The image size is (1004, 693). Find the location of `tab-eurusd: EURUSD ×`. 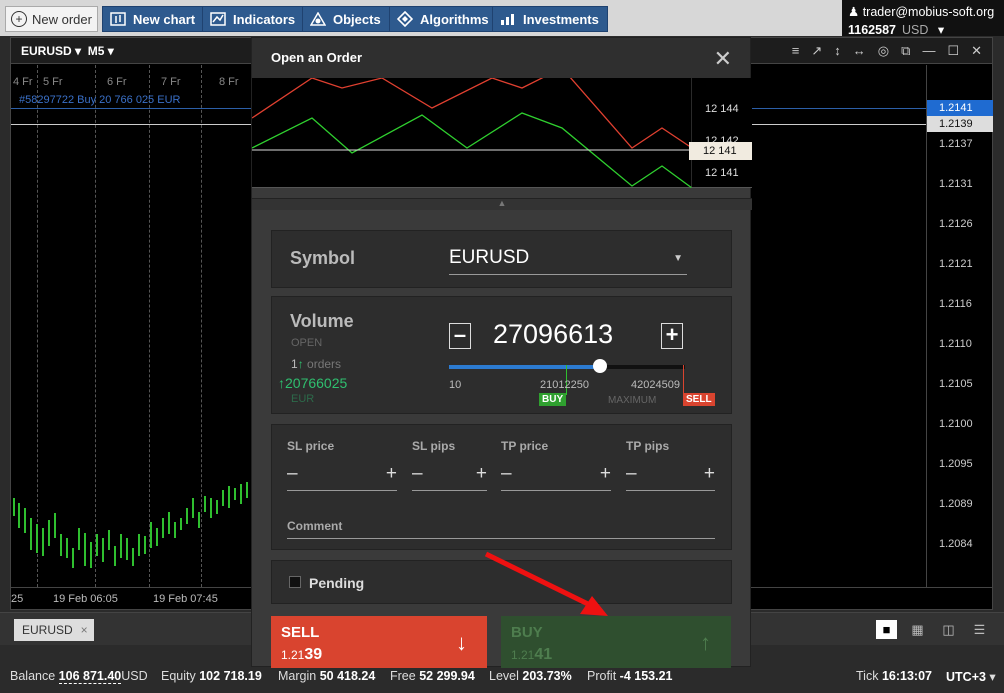

tab-eurusd: EURUSD × is located at coordinates (54, 630).